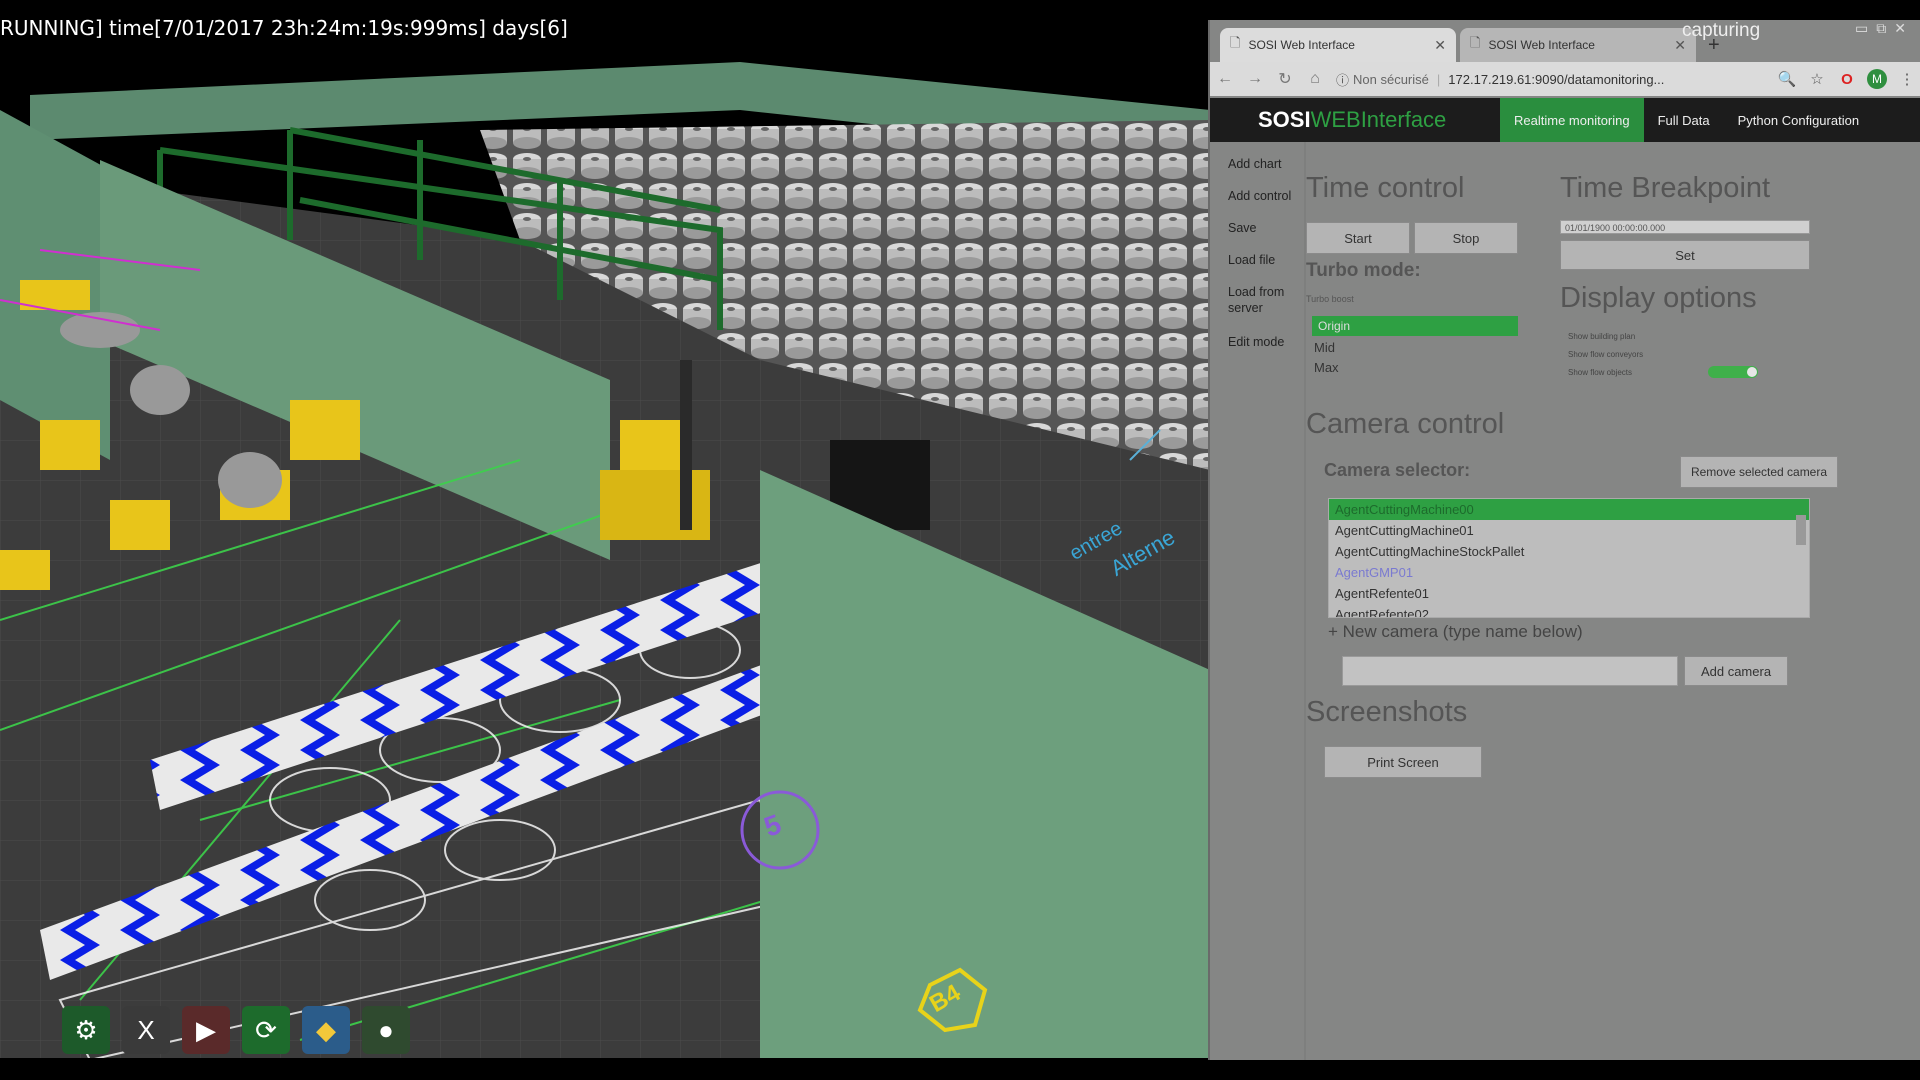  Describe the element at coordinates (1378, 119) in the screenshot. I see `brand-suffix: WEBInterface` at that location.